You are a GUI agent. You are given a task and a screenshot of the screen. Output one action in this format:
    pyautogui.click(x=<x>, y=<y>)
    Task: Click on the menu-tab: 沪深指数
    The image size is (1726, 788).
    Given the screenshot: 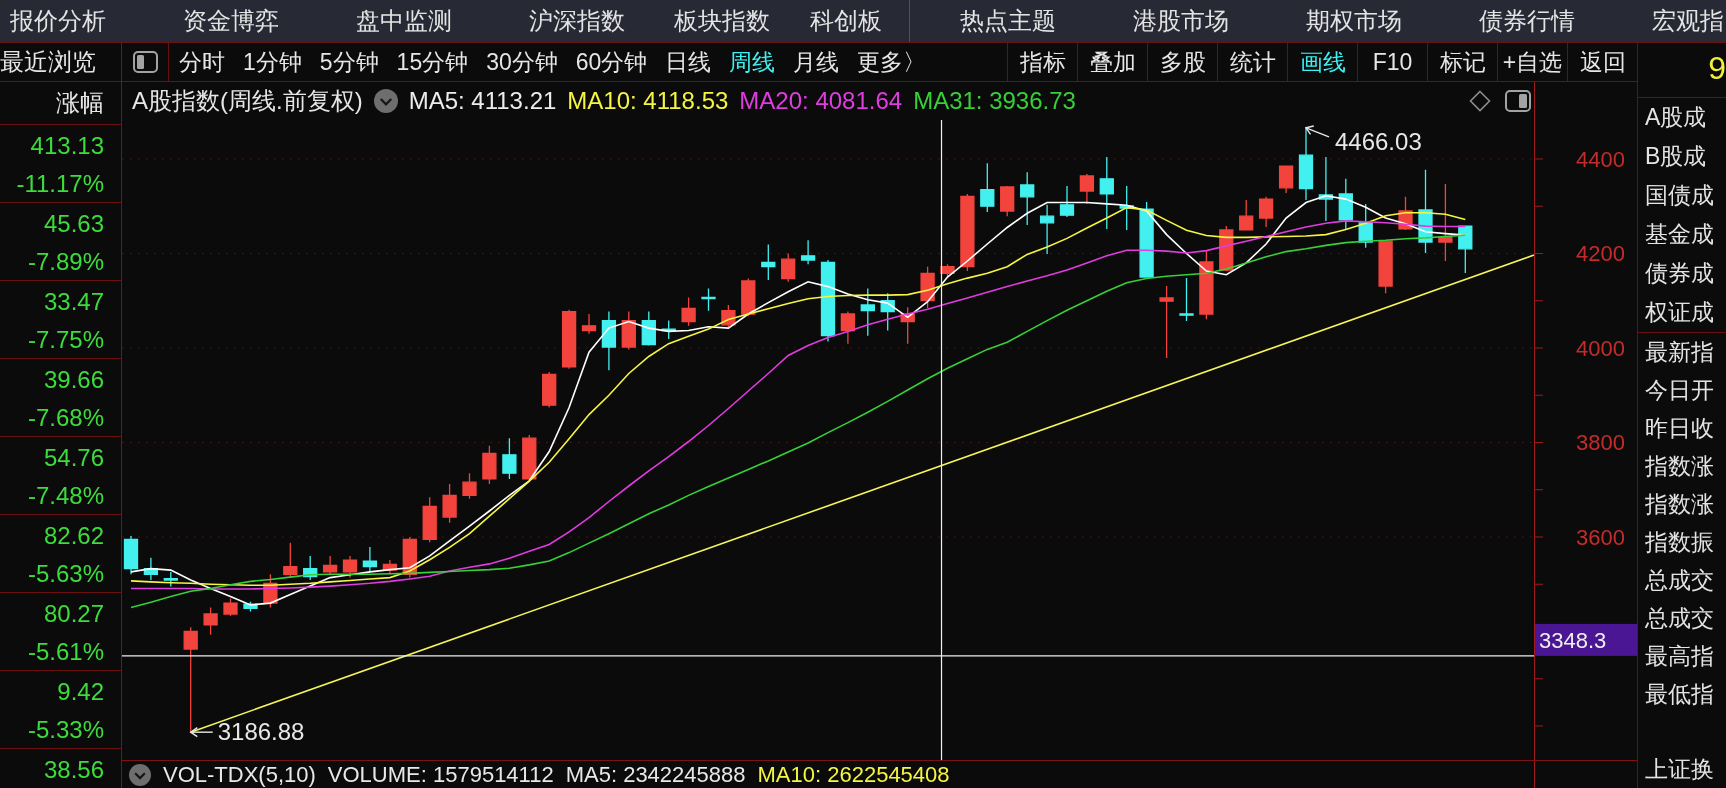 What is the action you would take?
    pyautogui.click(x=577, y=21)
    